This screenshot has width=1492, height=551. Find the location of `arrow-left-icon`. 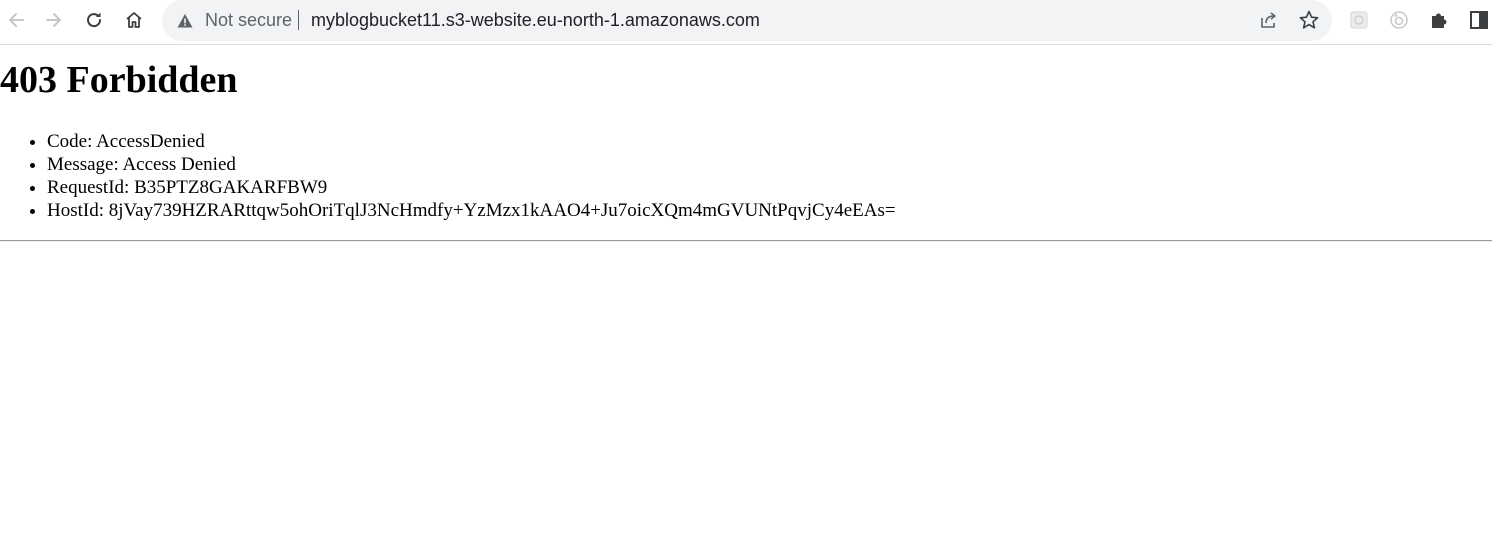

arrow-left-icon is located at coordinates (16, 20).